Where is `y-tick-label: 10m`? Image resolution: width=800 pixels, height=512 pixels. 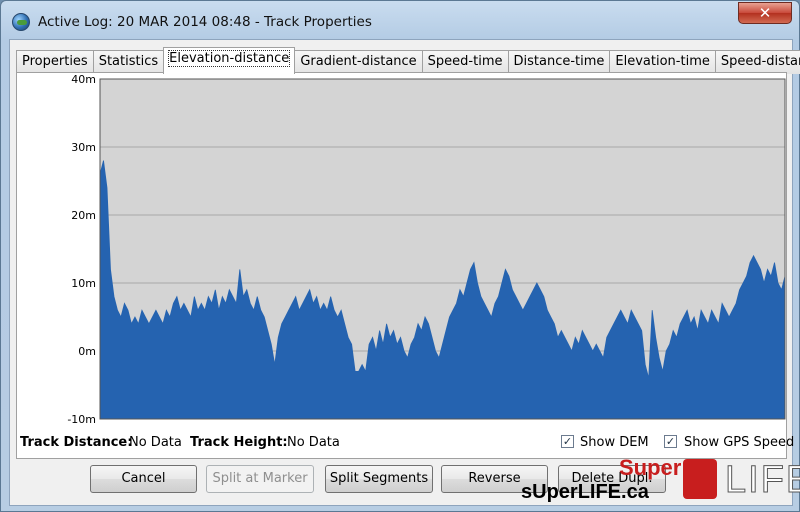
y-tick-label: 10m is located at coordinates (83, 283).